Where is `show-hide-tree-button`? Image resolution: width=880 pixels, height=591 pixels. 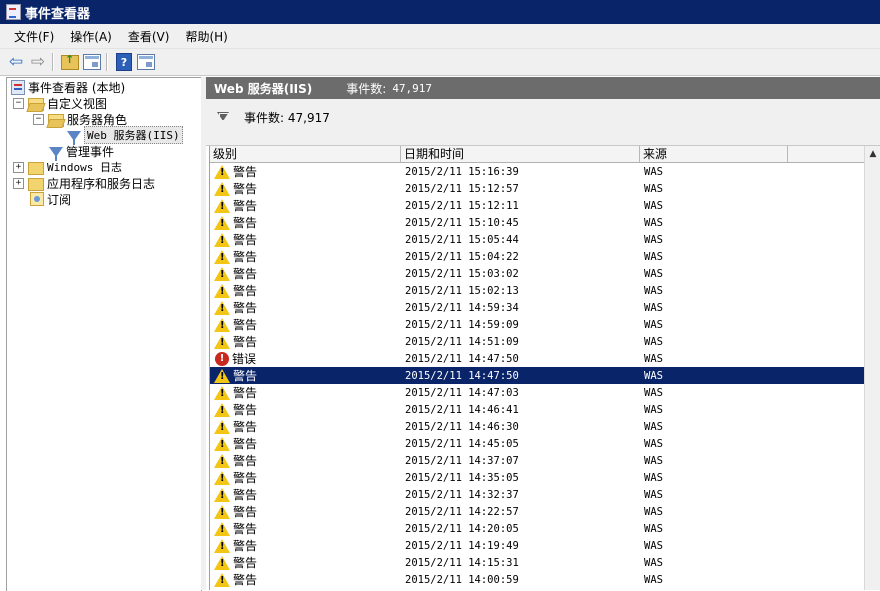
show-hide-tree-button is located at coordinates (92, 62).